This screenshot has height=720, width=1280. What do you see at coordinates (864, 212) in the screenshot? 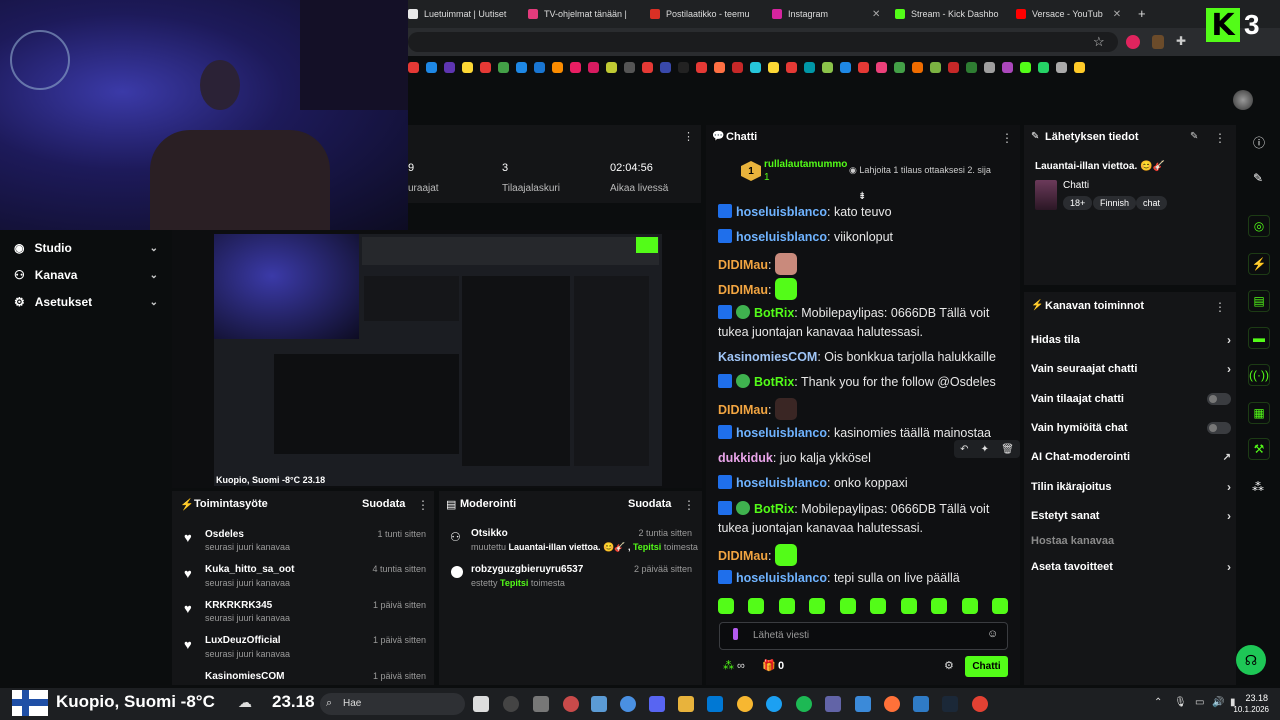
I see `chat-message: hoseluisblanco: kato teuvo` at bounding box center [864, 212].